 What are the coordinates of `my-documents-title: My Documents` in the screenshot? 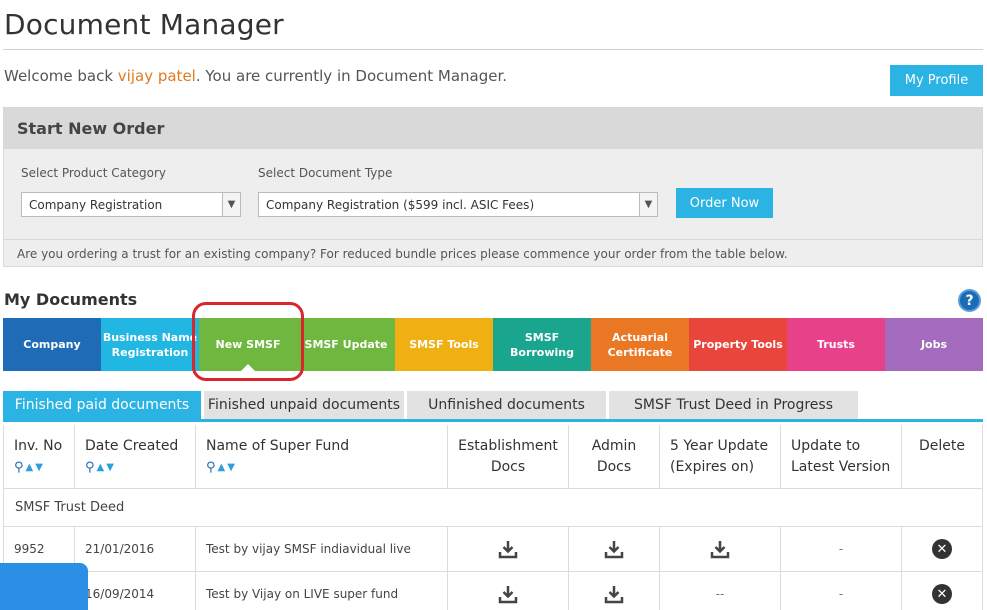 It's located at (71, 299).